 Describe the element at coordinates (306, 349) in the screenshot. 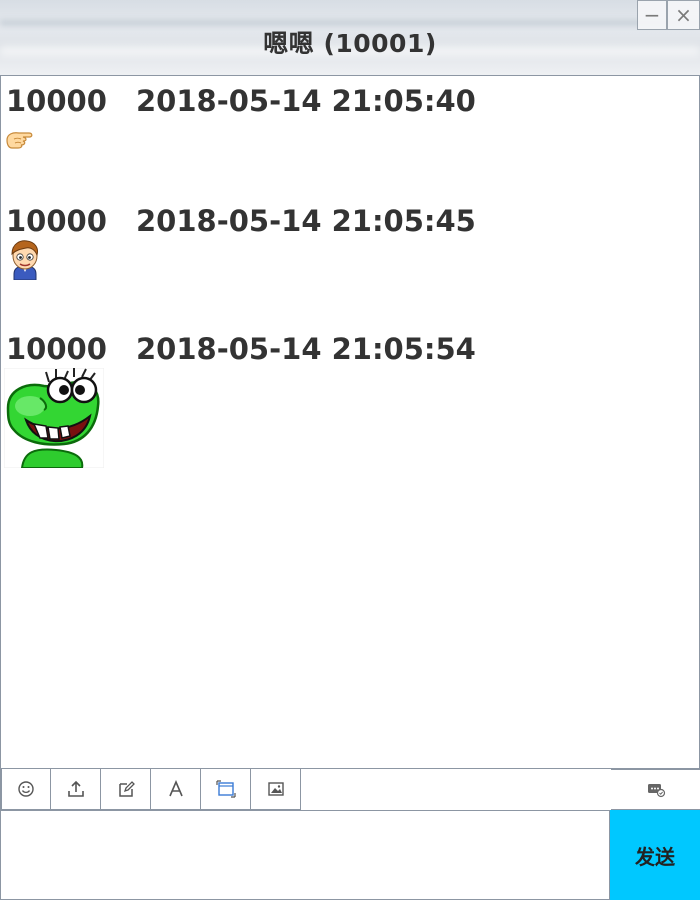

I see `message-timestamp: 2018-05-14 21:05:54` at that location.